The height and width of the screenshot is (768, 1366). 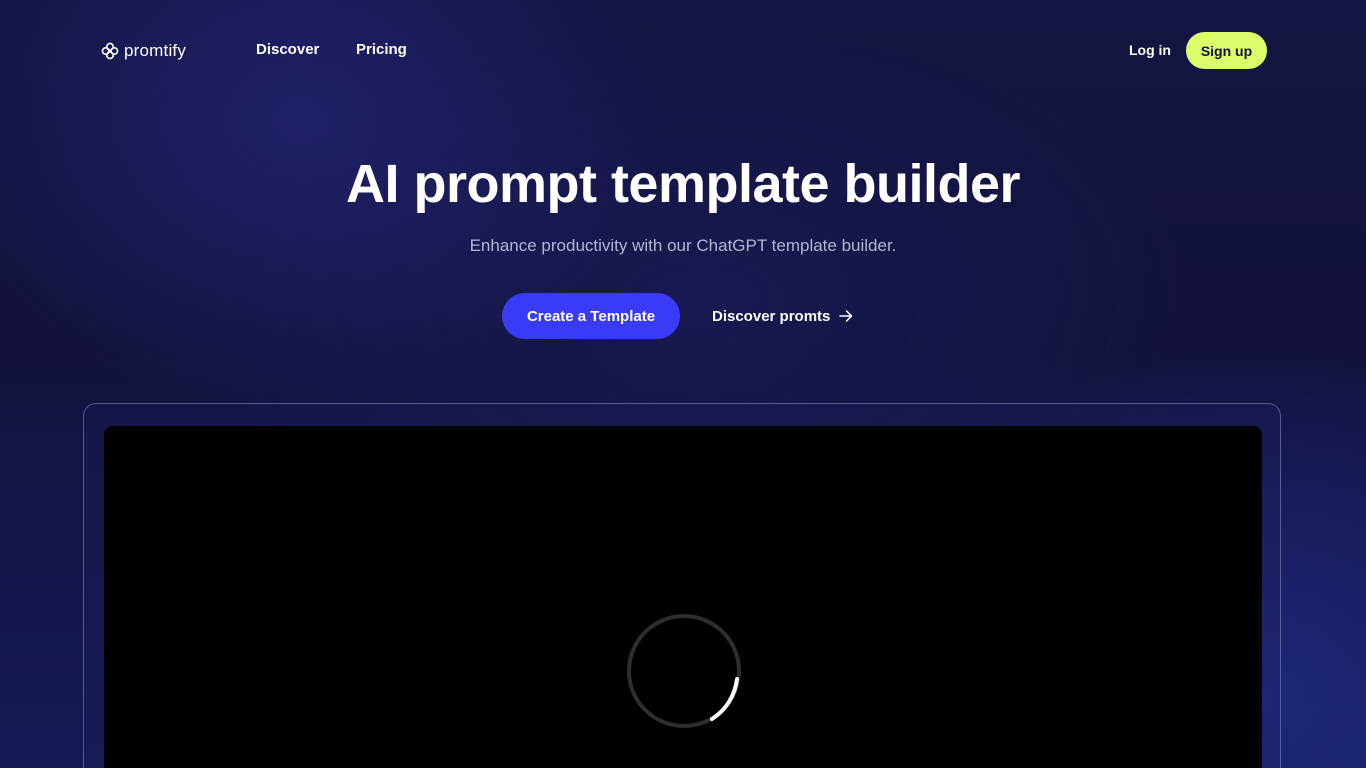 I want to click on login-link: Log in, so click(x=1150, y=50).